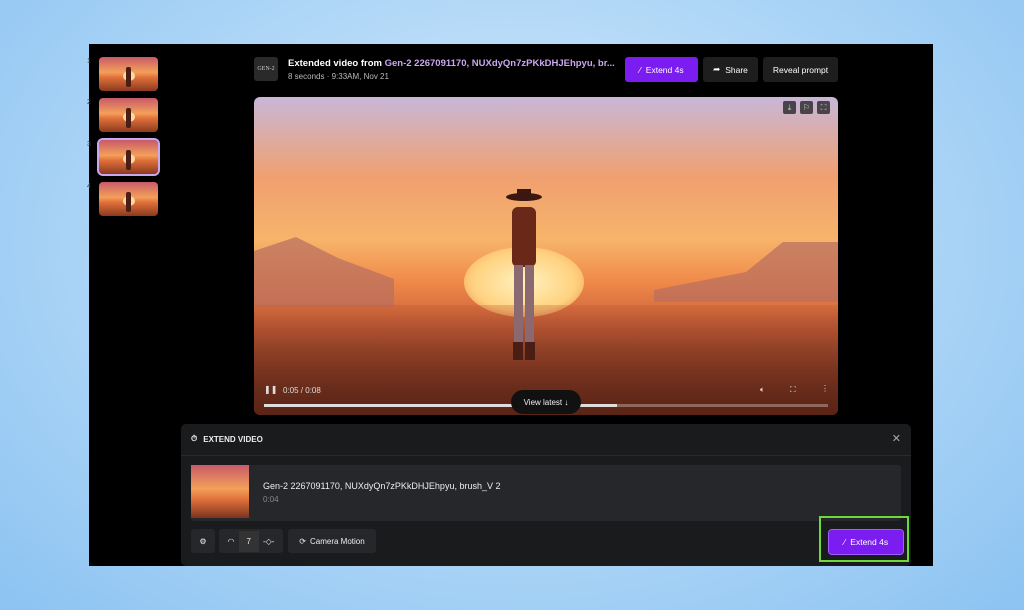  I want to click on volume-icon: 🔈︎, so click(762, 390).